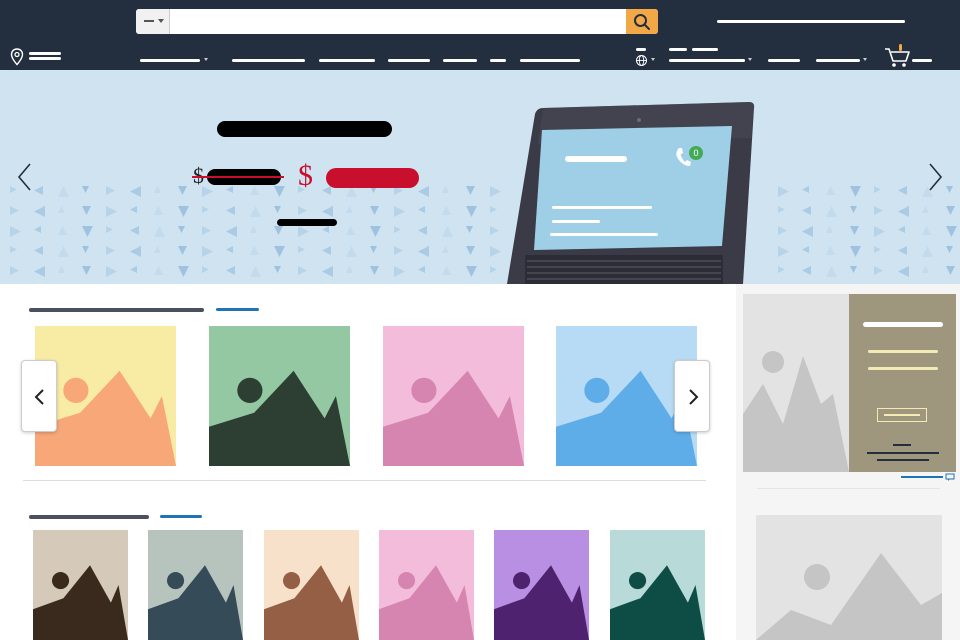  Describe the element at coordinates (45, 58) in the screenshot. I see `deliver-to-location` at that location.